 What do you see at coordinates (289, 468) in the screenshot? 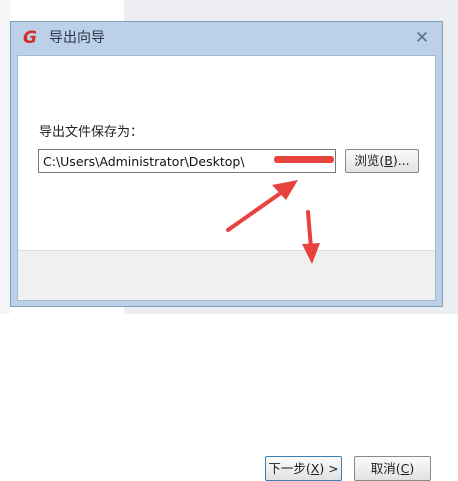
I see `next-button-text: 下一步(` at bounding box center [289, 468].